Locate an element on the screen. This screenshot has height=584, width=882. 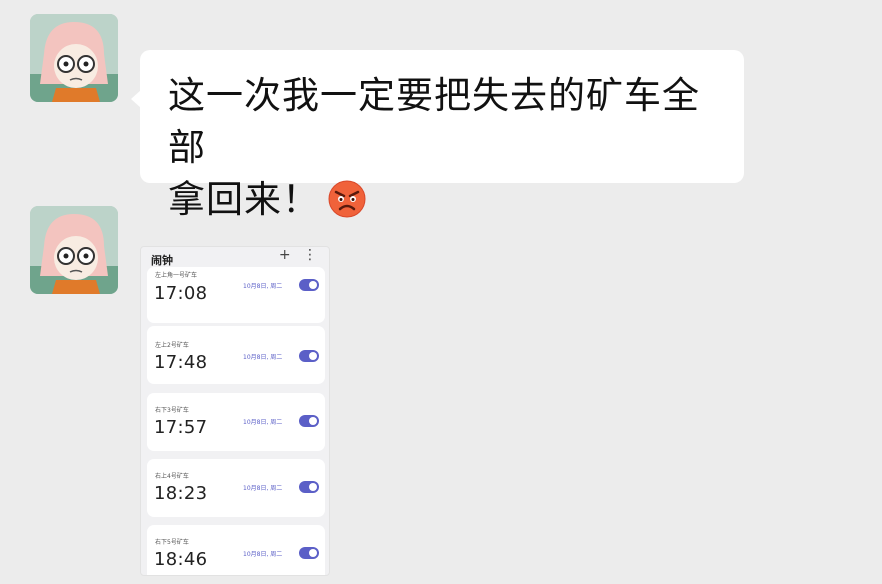
alarm-item: 左上角一号矿车 17:08 10月8日, 周二 is located at coordinates (236, 295).